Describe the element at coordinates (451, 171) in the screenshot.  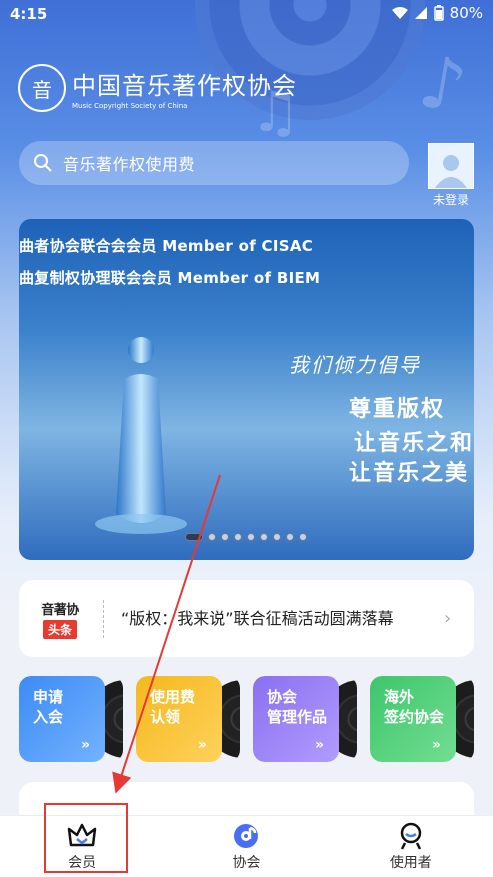
I see `avatar-icon` at that location.